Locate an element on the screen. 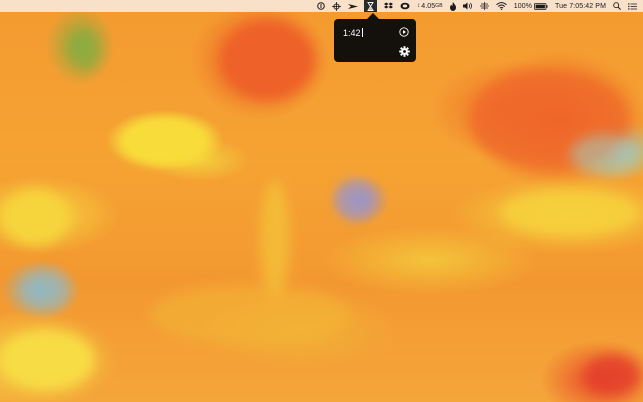 The width and height of the screenshot is (643, 402). memory-readout: ↕ 4.05 GB is located at coordinates (430, 6).